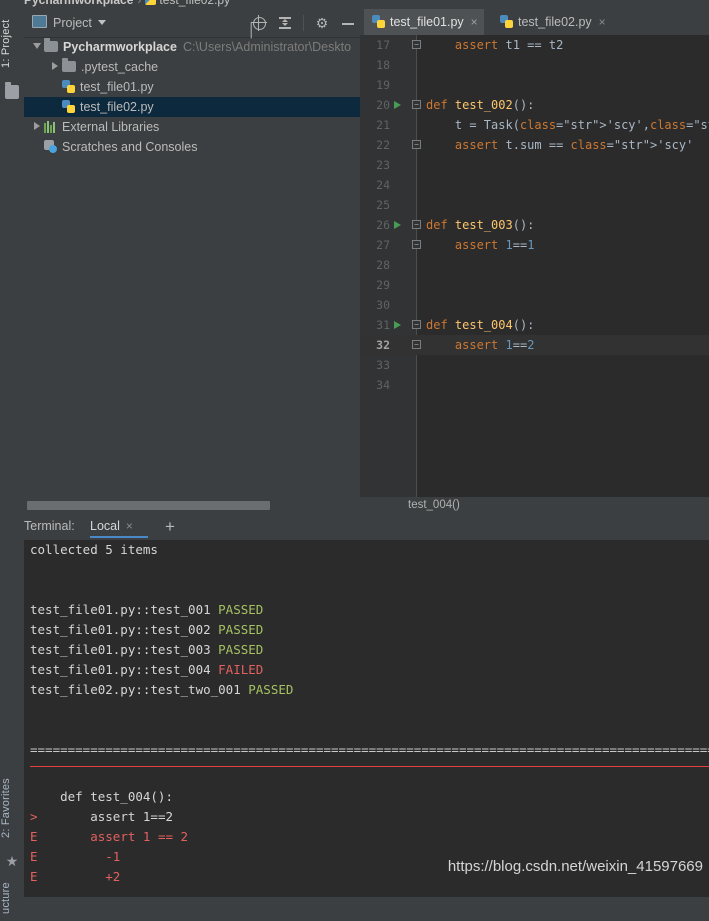  I want to click on code-line: 26 − def test_003():, so click(534, 225).